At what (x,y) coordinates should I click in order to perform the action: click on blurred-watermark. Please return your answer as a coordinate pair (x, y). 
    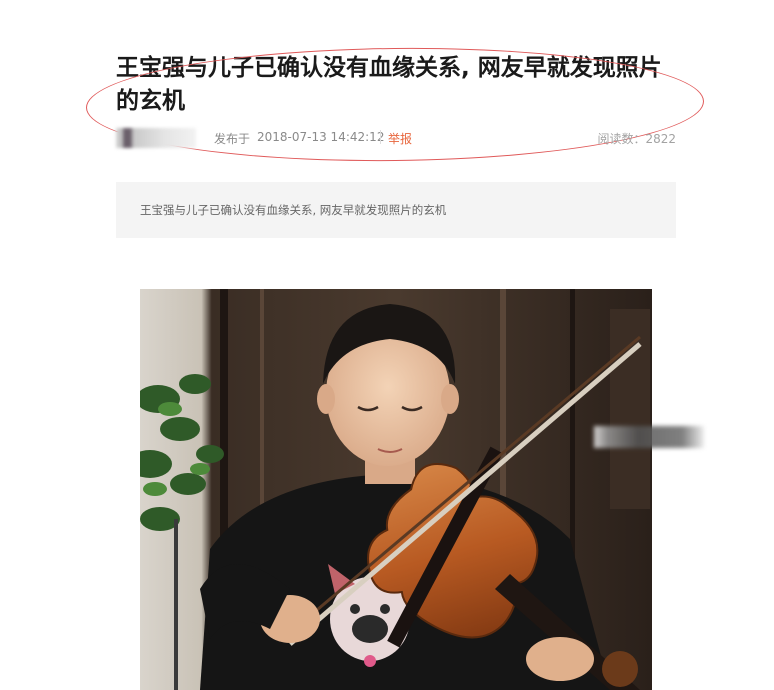
    Looking at the image, I should click on (649, 437).